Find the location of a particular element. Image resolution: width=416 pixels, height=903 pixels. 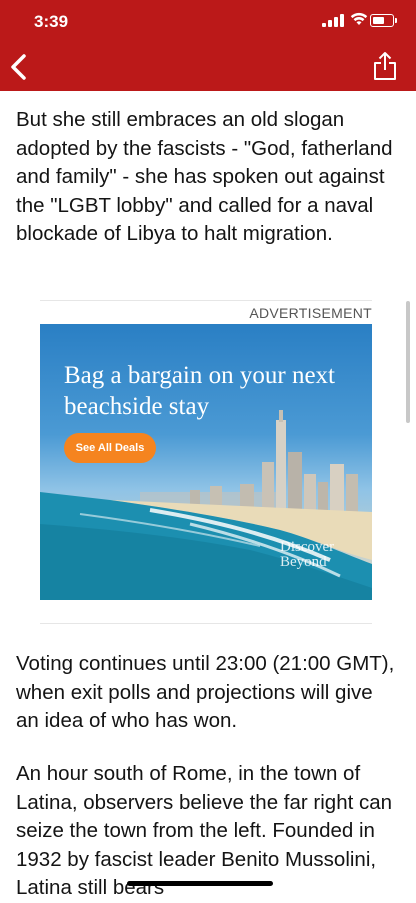

ad-brand-line2: Beyond is located at coordinates (303, 562).